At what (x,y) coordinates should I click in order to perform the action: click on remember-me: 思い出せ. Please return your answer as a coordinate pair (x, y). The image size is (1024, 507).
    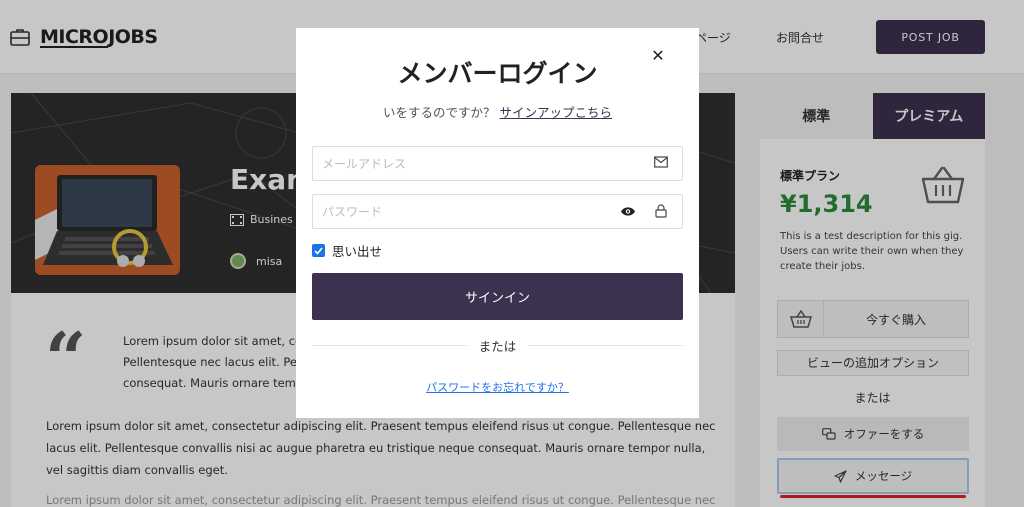
    Looking at the image, I should click on (347, 250).